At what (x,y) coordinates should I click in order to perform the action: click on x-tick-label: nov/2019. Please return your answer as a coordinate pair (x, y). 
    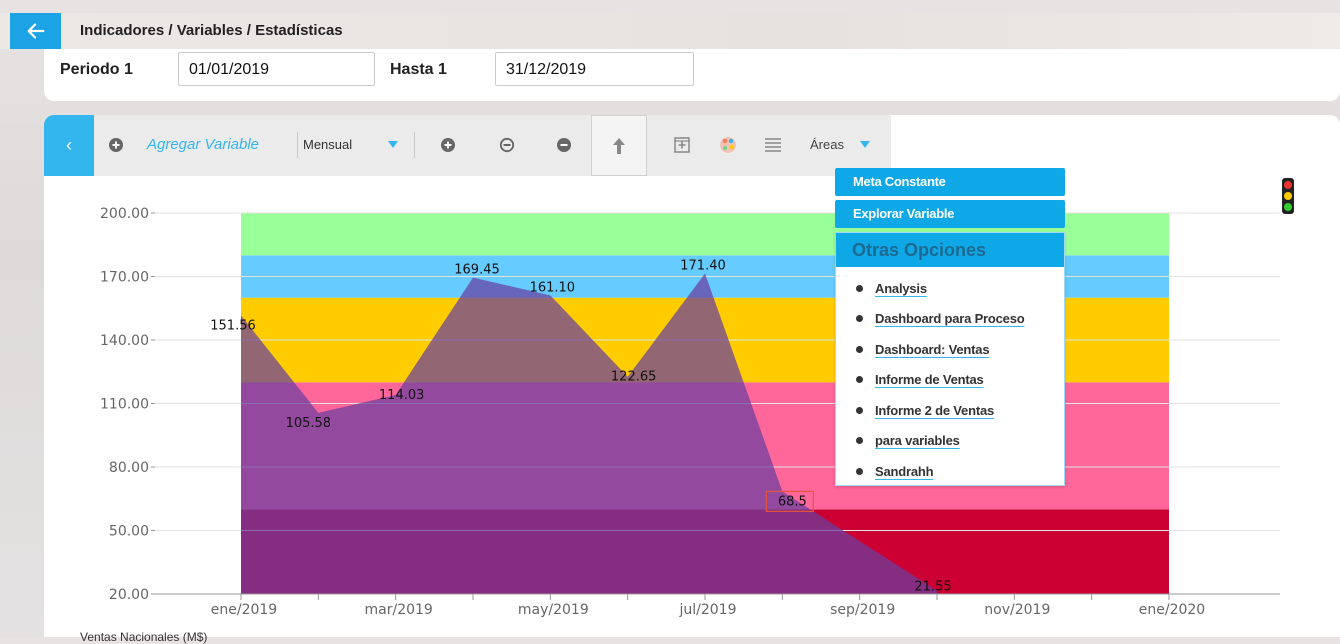
    Looking at the image, I should click on (1017, 610).